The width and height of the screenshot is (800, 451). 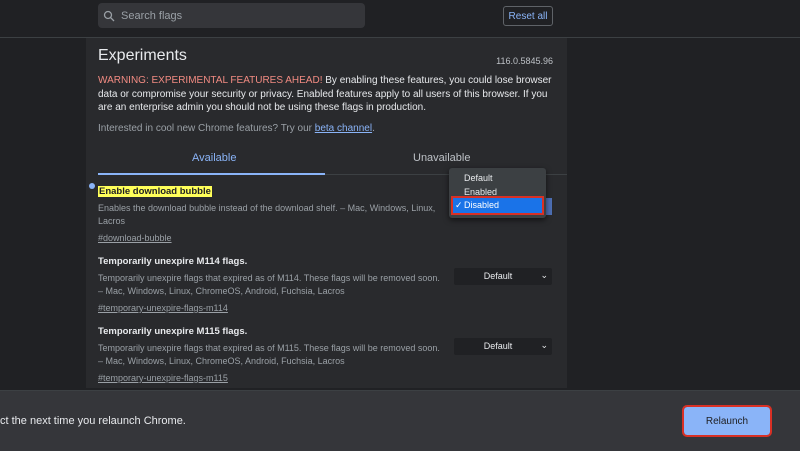 What do you see at coordinates (173, 261) in the screenshot?
I see `flag-title: Temporarily unexpire M114 flags.` at bounding box center [173, 261].